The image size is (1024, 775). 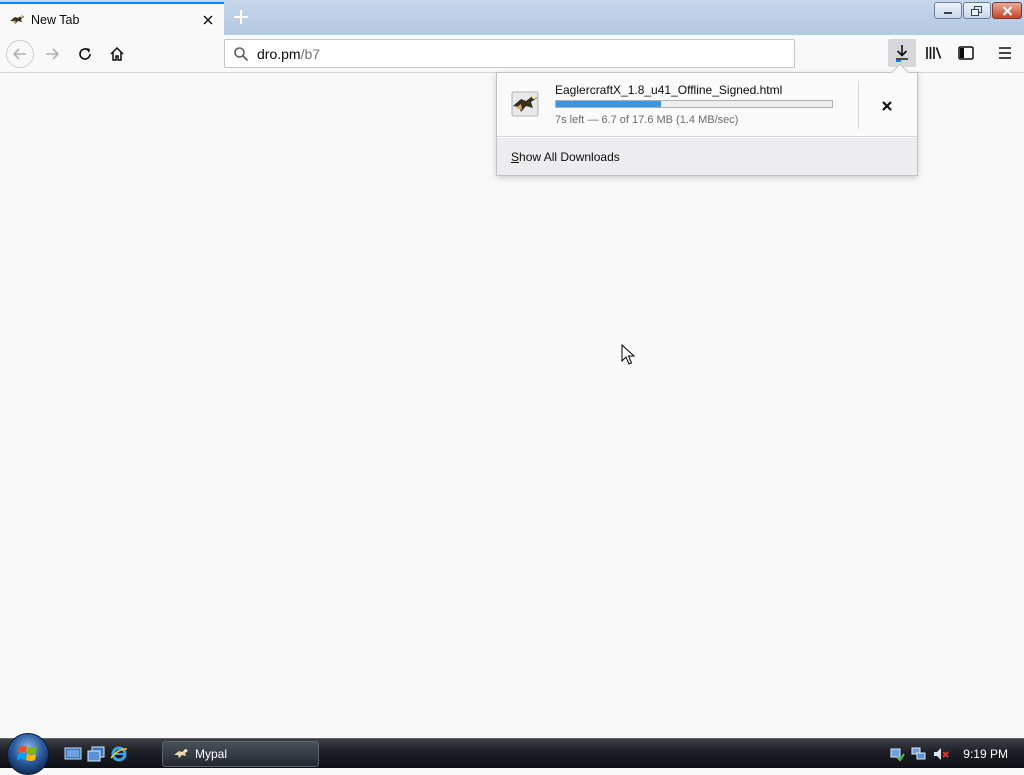 What do you see at coordinates (515, 156) in the screenshot?
I see `accesskey-letter: S` at bounding box center [515, 156].